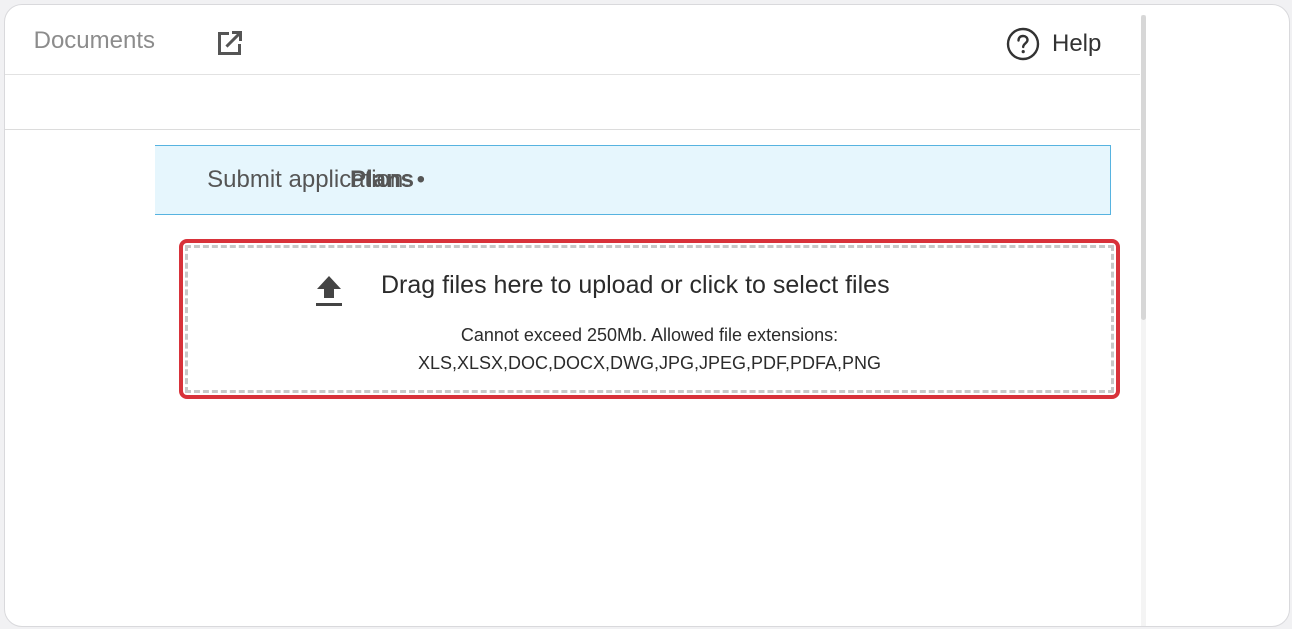 This screenshot has width=1292, height=629. Describe the element at coordinates (572, 40) in the screenshot. I see `top-bar: Documents Help` at that location.